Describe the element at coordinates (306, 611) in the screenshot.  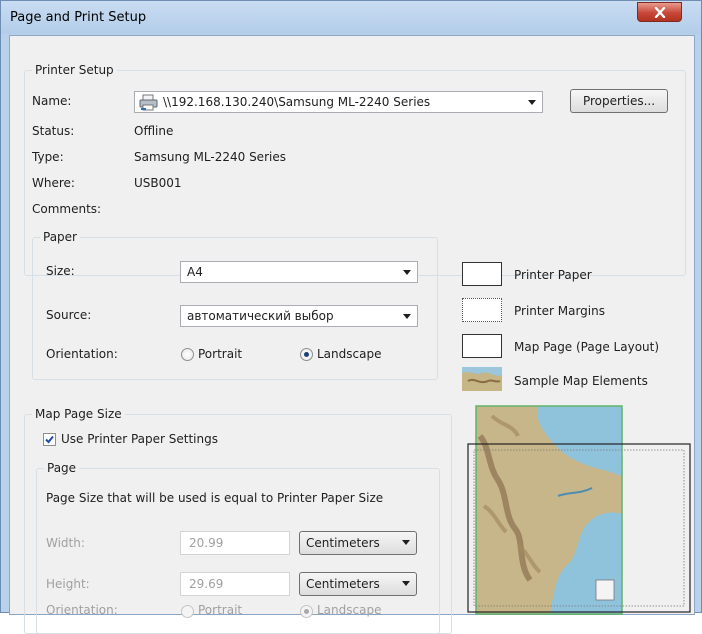
I see `page-landscape-radio` at that location.